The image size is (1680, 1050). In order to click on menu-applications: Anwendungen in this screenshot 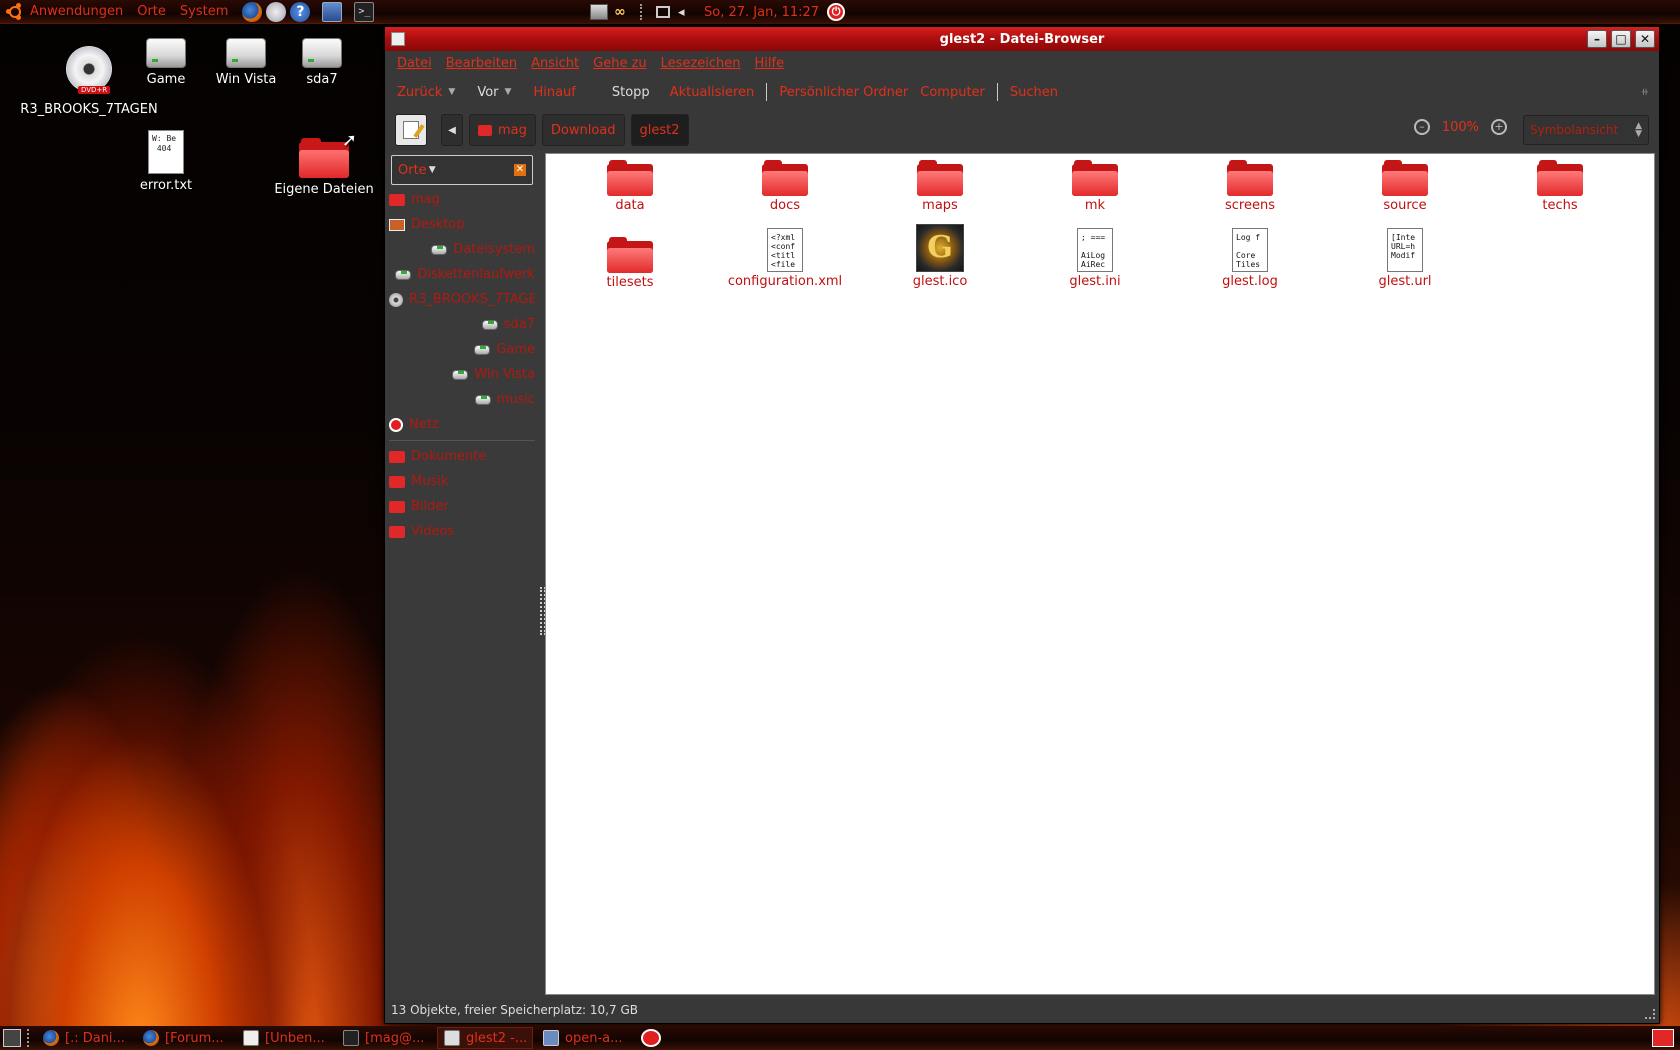, I will do `click(76, 11)`.